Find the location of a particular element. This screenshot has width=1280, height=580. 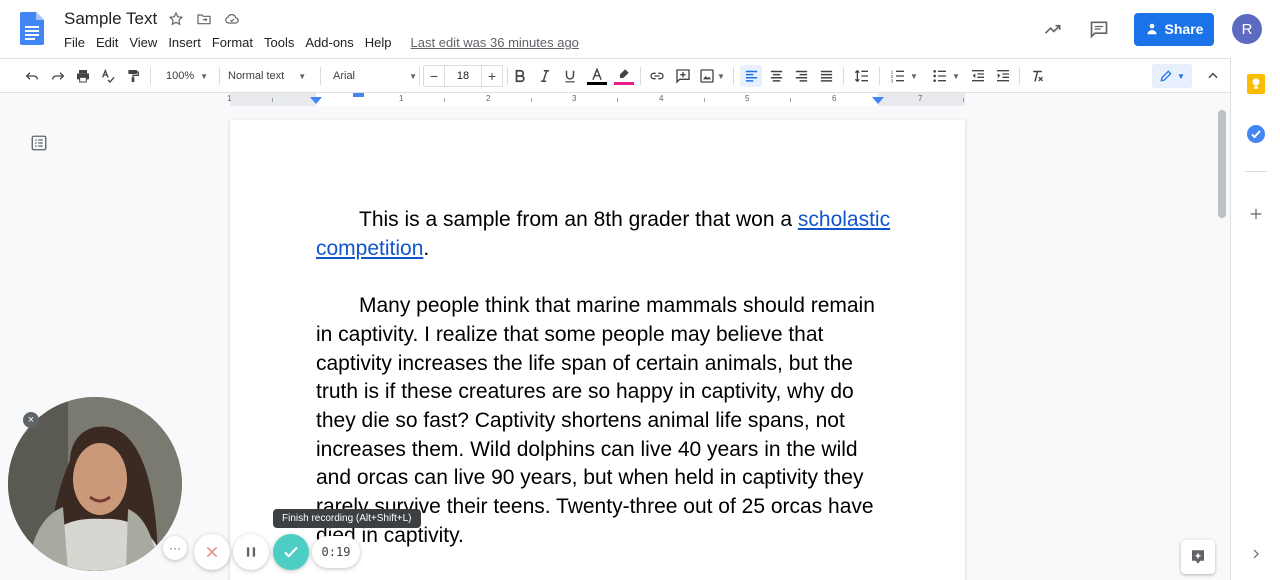

doc-title: Sample Text is located at coordinates (110, 19).